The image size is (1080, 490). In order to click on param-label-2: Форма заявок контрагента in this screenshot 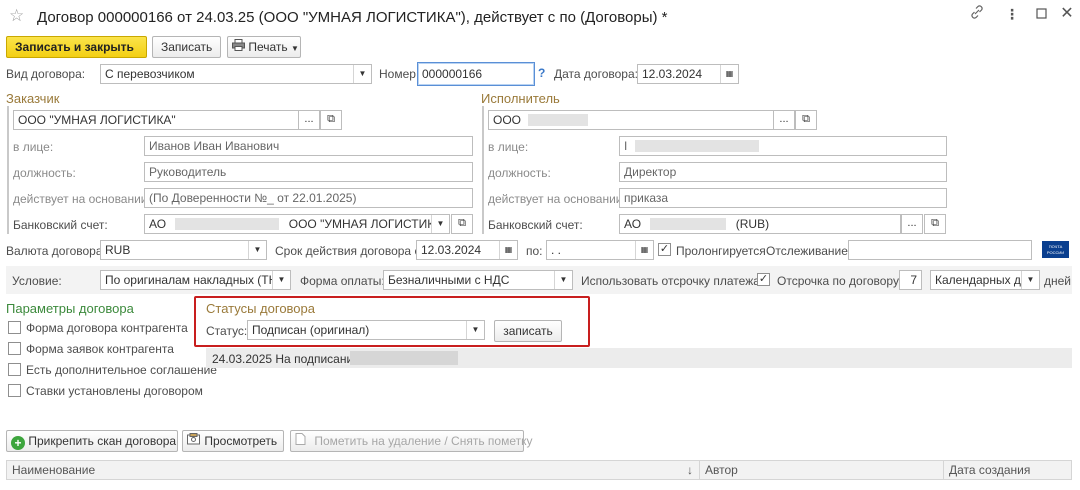, I will do `click(100, 349)`.